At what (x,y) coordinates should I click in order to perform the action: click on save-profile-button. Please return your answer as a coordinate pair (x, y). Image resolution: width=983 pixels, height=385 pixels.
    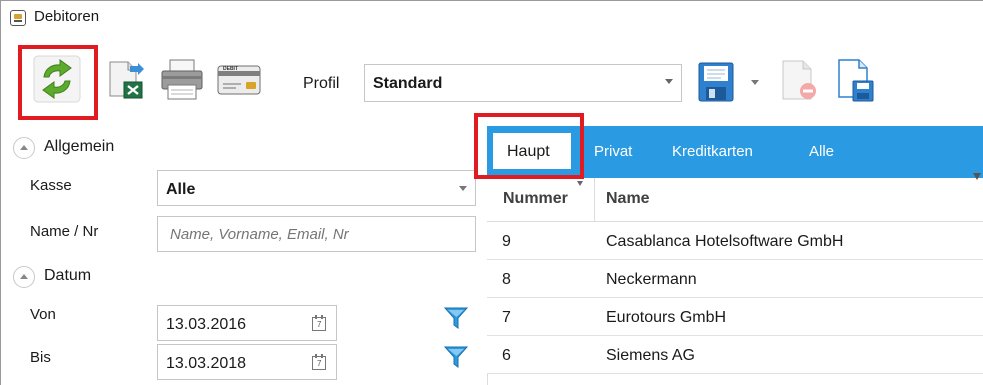
    Looking at the image, I should click on (717, 83).